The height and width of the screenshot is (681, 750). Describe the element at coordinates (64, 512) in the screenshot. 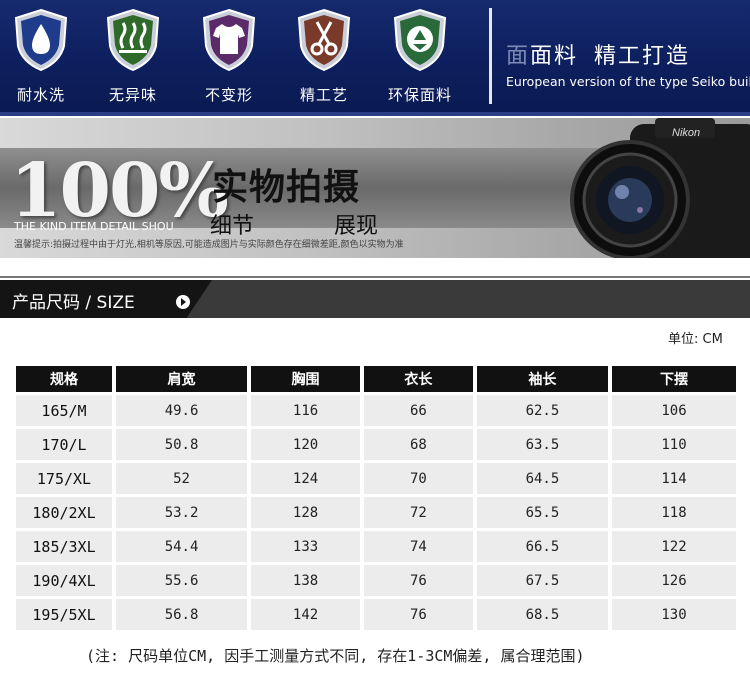

I see `cell-size: 180/2XL` at that location.